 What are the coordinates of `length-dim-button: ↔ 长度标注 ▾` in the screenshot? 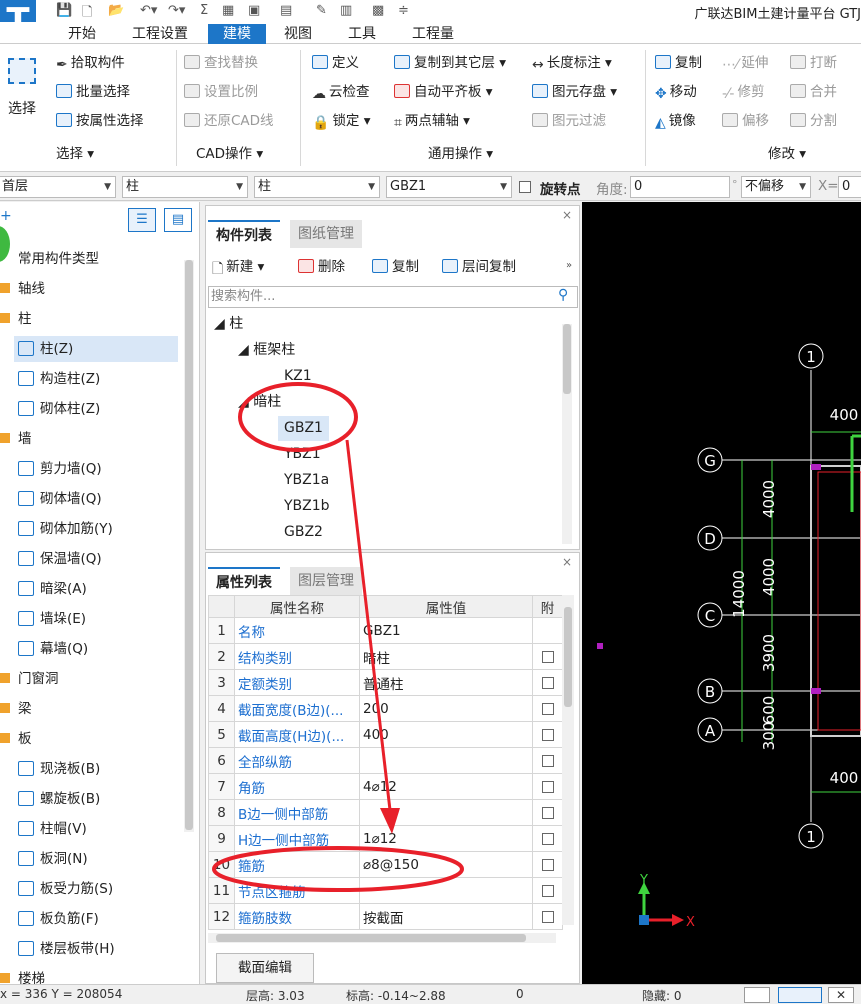 It's located at (572, 63).